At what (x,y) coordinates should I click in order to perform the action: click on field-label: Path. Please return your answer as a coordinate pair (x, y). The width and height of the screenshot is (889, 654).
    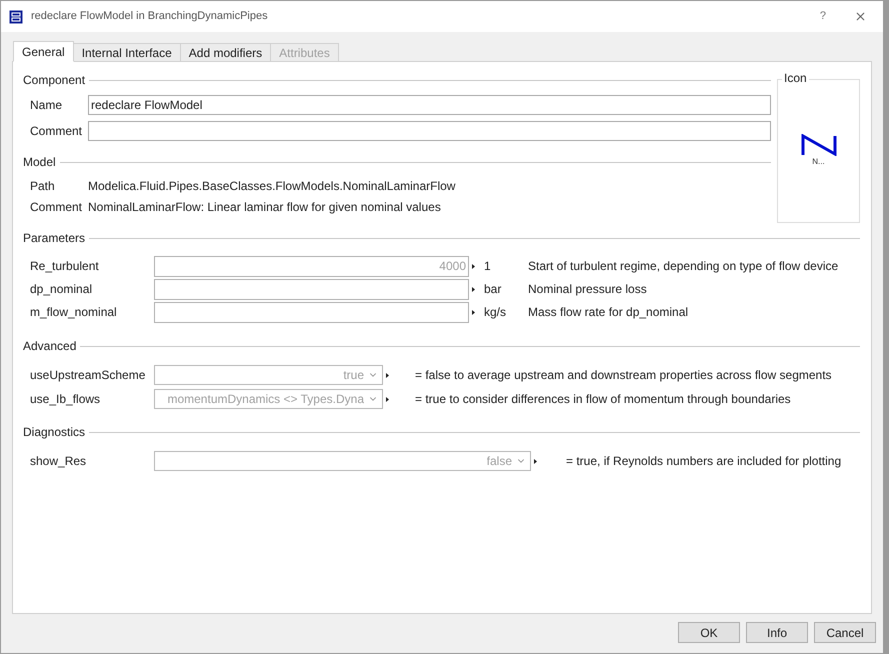
    Looking at the image, I should click on (43, 186).